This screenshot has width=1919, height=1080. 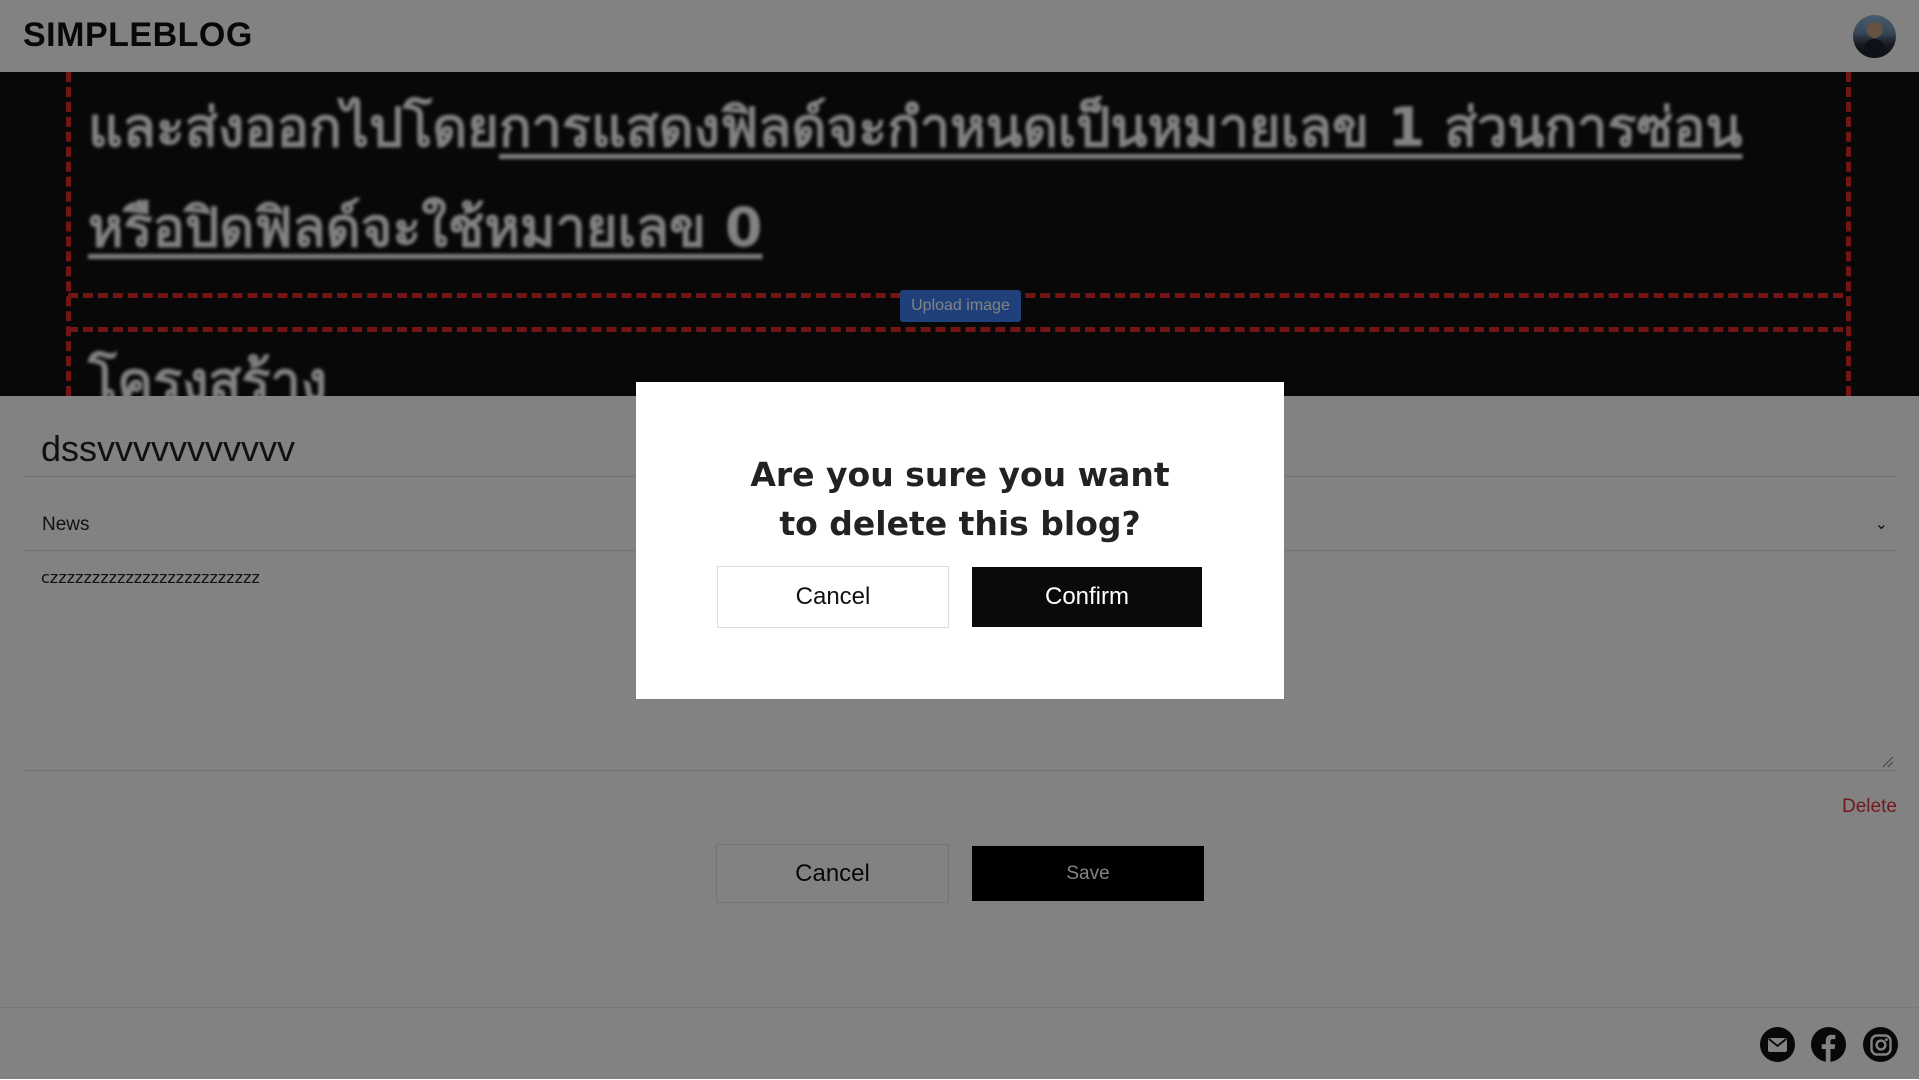 What do you see at coordinates (833, 597) in the screenshot?
I see `dialog-cancel-button: Cancel` at bounding box center [833, 597].